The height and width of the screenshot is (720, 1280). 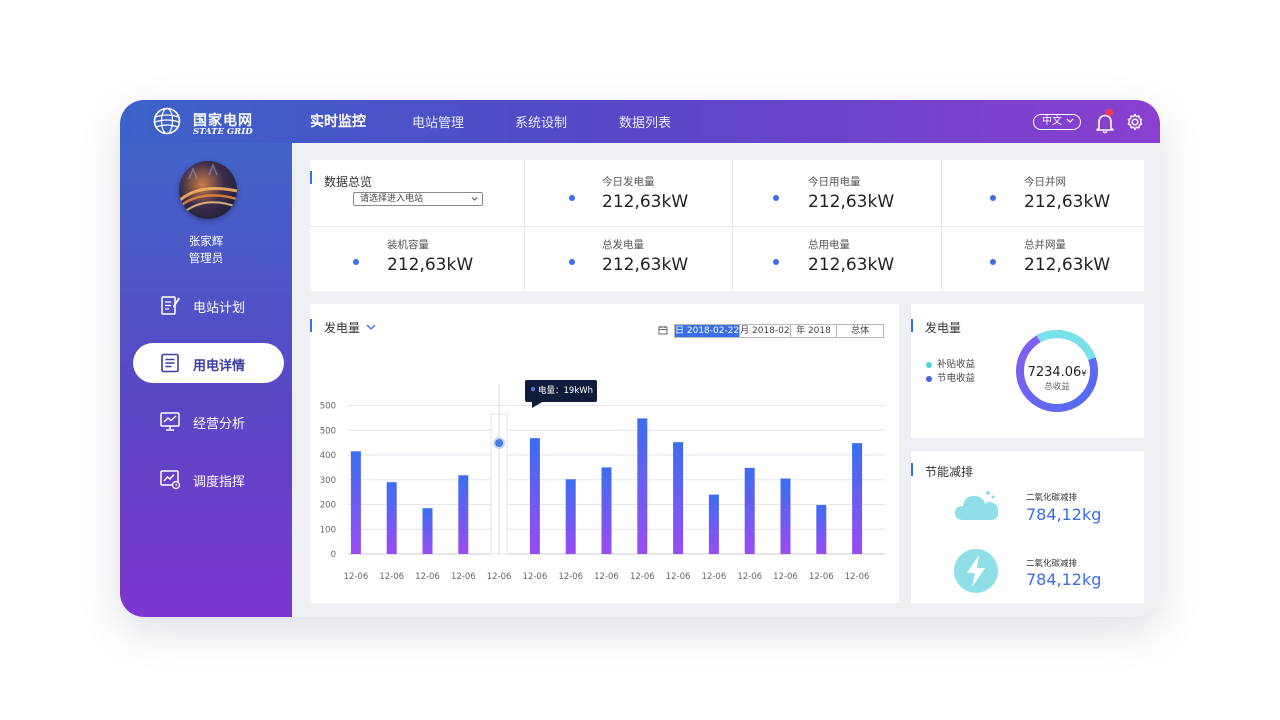 I want to click on document-list-icon, so click(x=170, y=363).